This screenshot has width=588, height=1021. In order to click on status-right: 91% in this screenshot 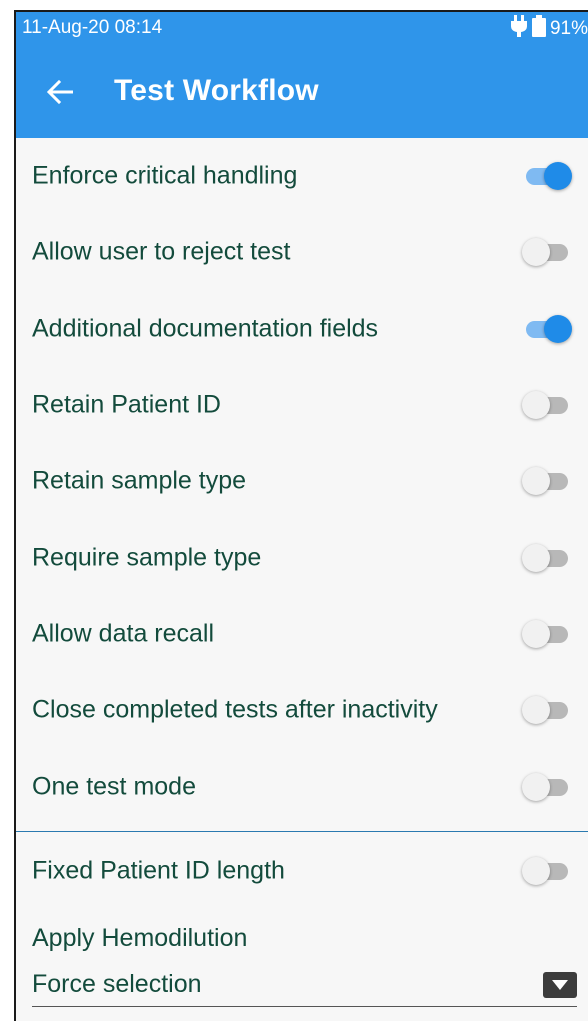, I will do `click(549, 29)`.